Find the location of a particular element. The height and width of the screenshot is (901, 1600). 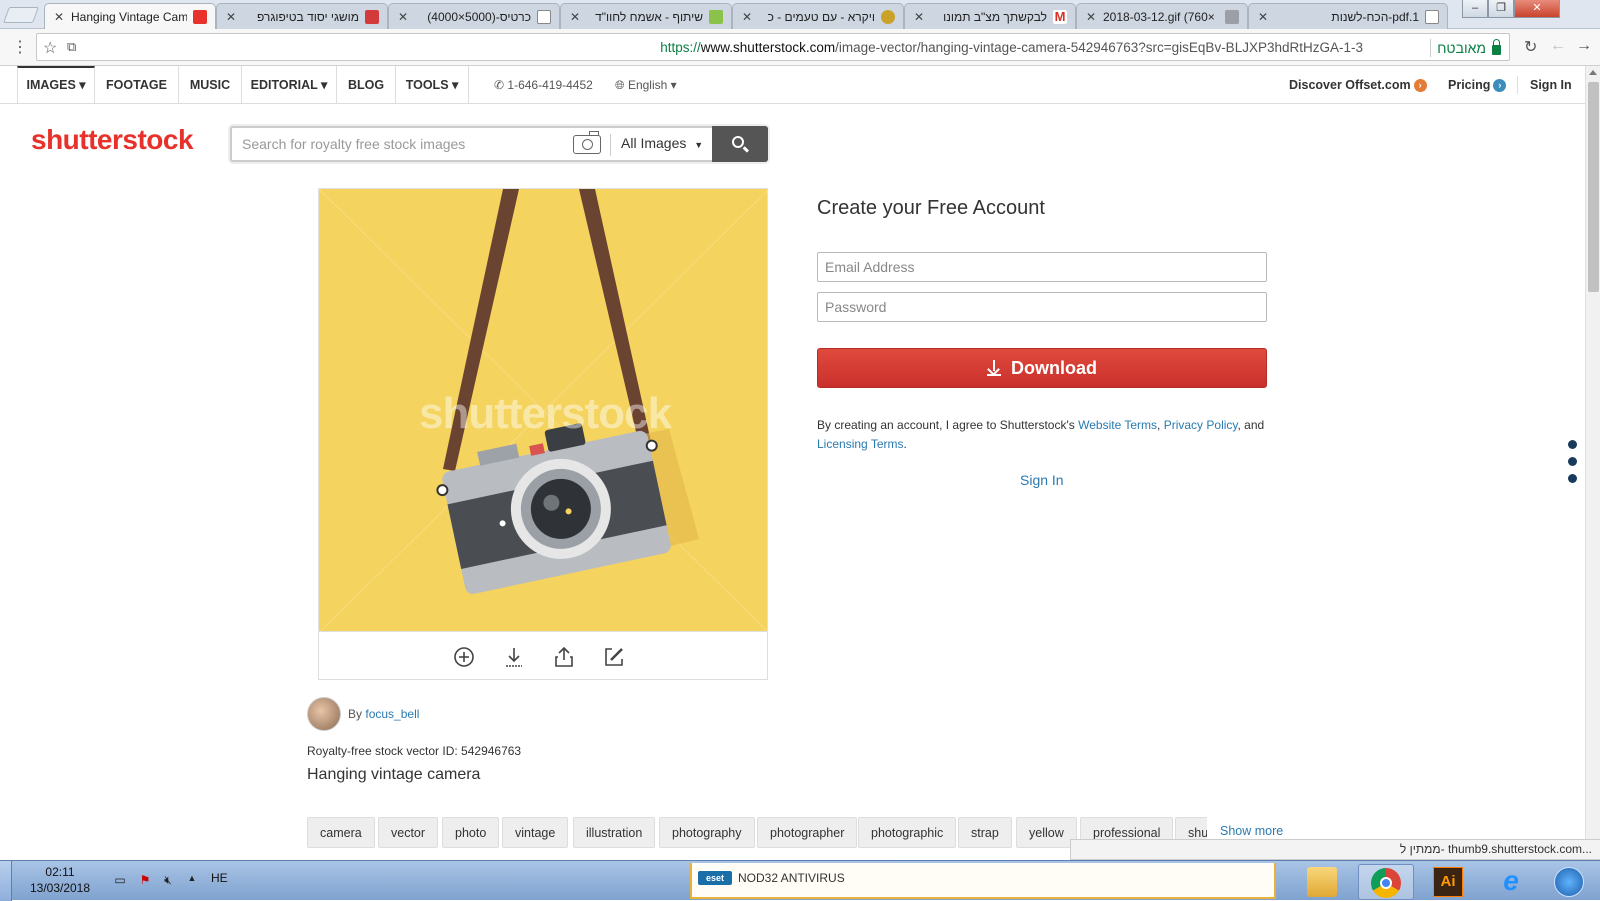

image-preview: shutterstock is located at coordinates (543, 410).